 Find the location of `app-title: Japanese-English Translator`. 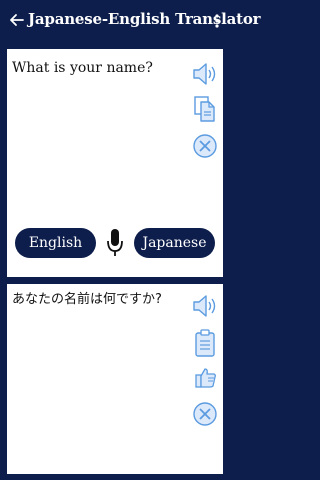

app-title: Japanese-English Translator is located at coordinates (144, 19).